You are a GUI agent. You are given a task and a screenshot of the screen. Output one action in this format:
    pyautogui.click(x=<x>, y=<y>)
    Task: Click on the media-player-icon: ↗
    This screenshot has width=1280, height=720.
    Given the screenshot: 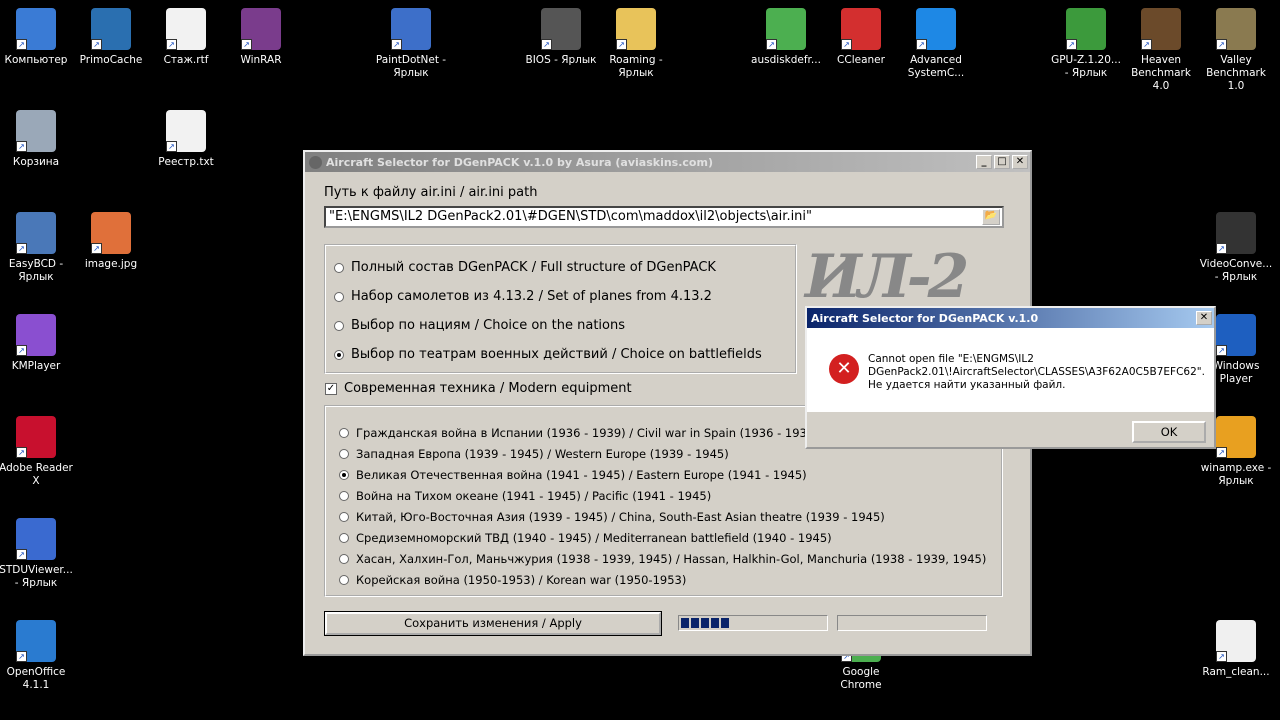 What is the action you would take?
    pyautogui.click(x=1236, y=335)
    